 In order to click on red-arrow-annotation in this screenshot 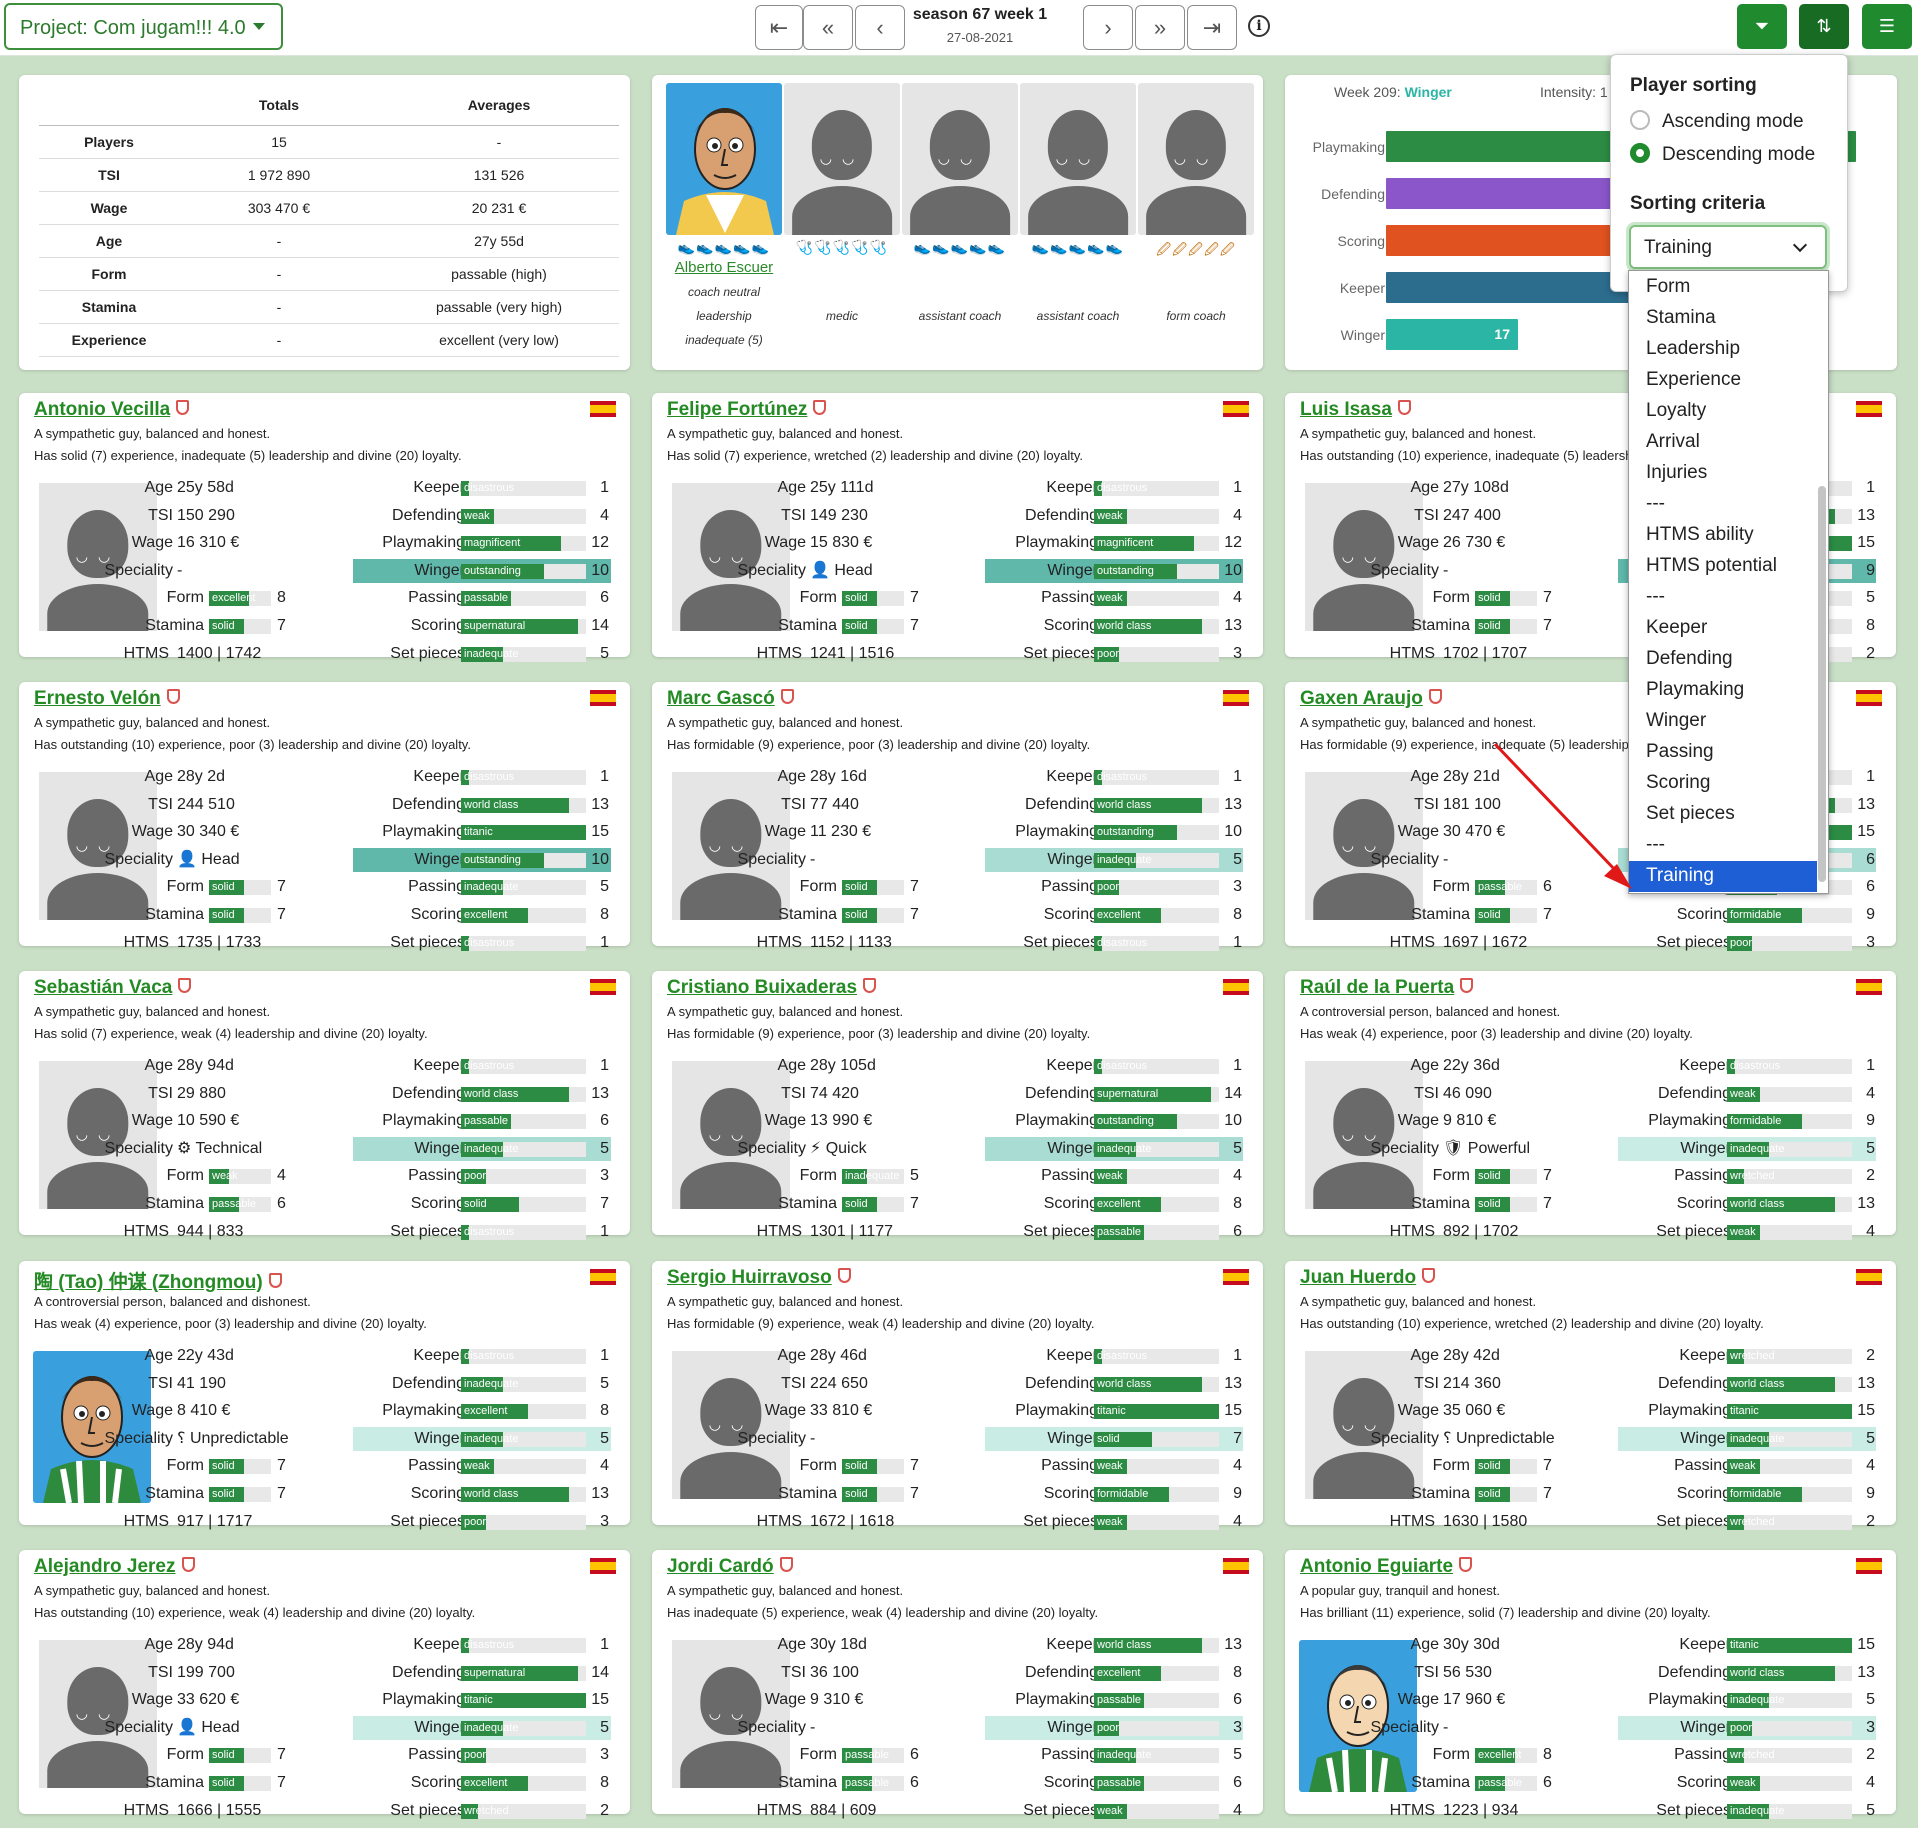, I will do `click(1562, 815)`.